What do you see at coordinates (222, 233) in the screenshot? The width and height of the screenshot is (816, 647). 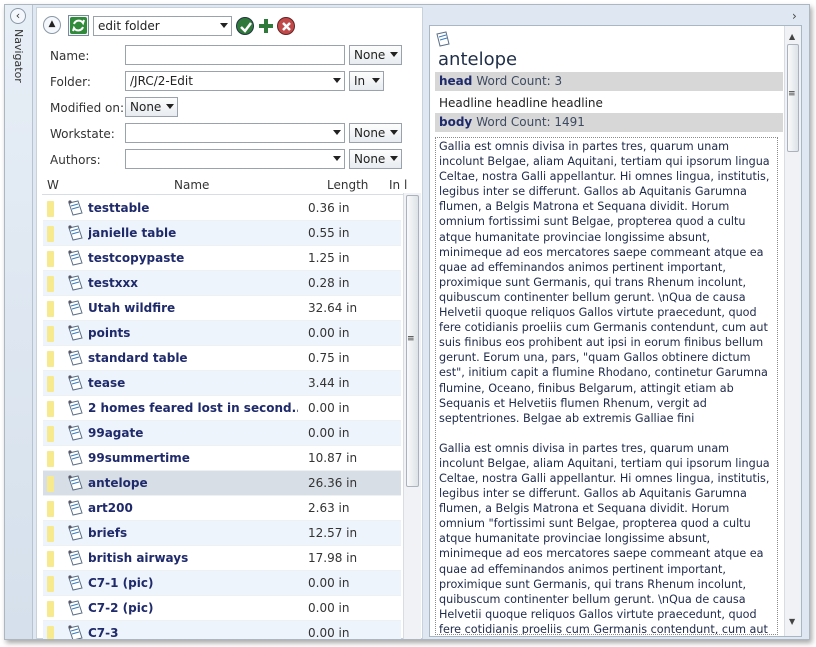 I see `table-row: janielle table 0.55 in` at bounding box center [222, 233].